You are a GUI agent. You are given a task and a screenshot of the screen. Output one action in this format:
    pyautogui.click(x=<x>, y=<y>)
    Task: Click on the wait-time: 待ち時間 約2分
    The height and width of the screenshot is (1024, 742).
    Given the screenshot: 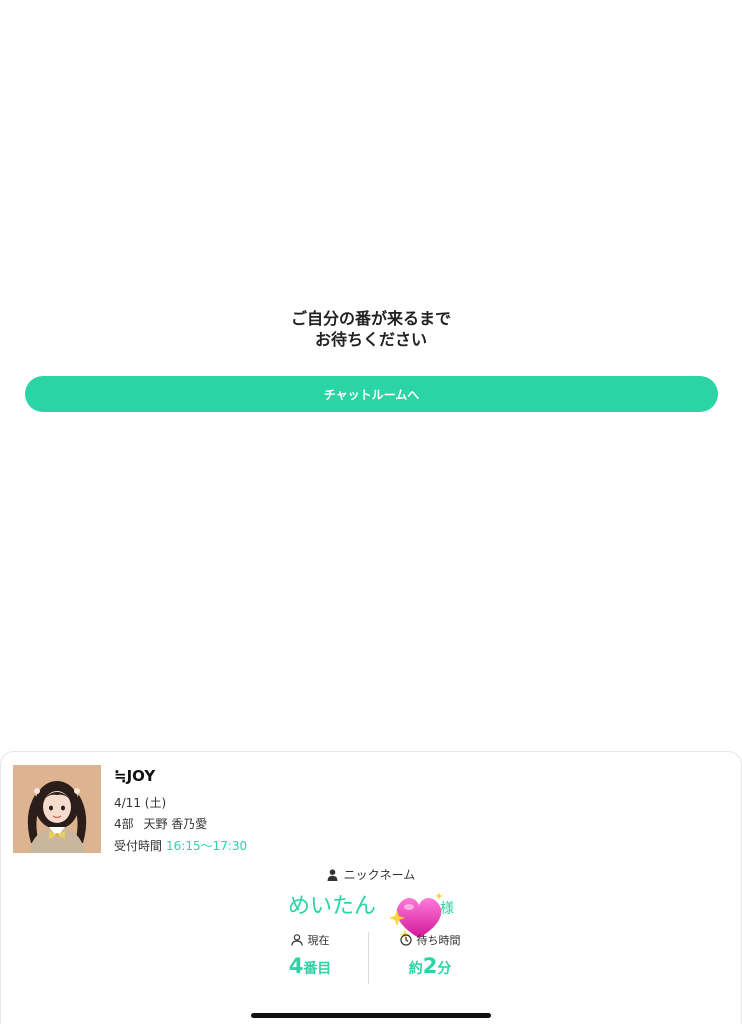 What is the action you would take?
    pyautogui.click(x=430, y=955)
    